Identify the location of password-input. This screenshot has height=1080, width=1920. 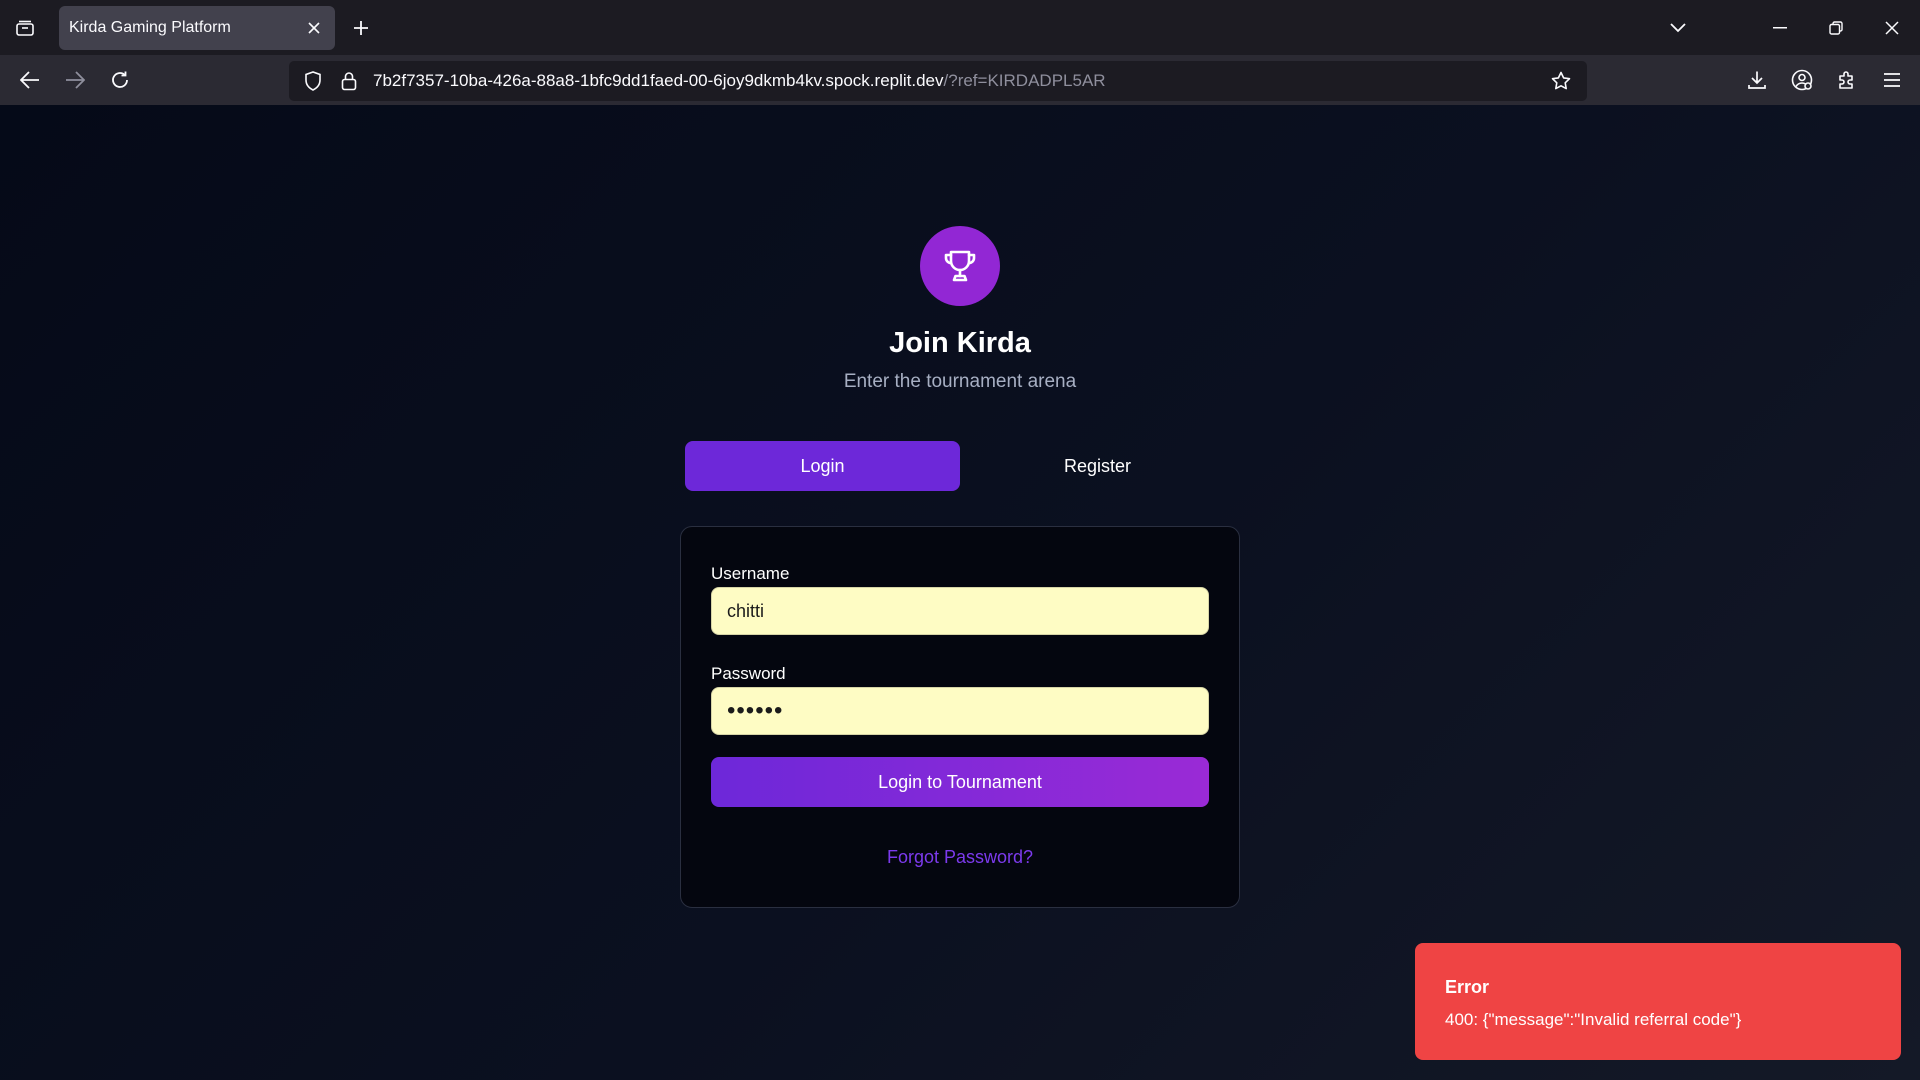
(960, 711).